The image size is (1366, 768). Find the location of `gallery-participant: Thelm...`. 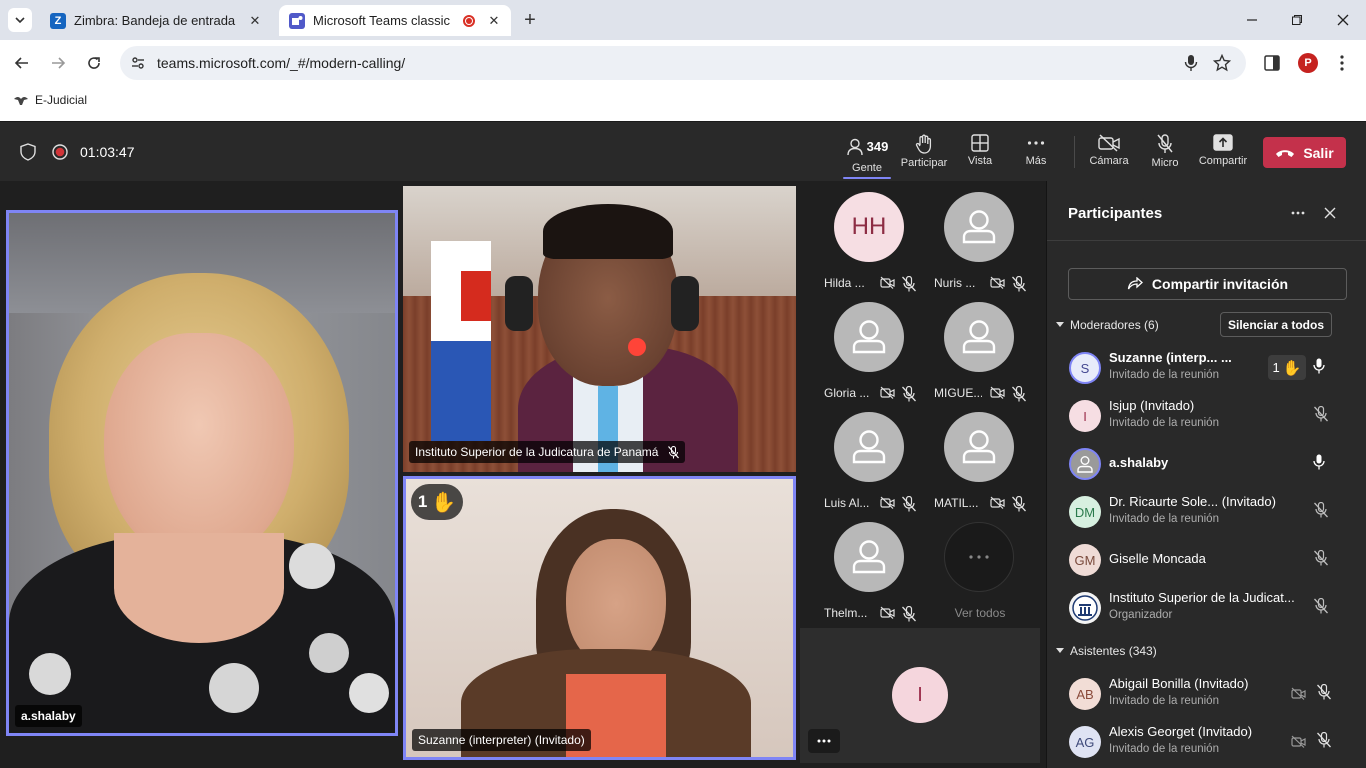

gallery-participant: Thelm... is located at coordinates (875, 571).